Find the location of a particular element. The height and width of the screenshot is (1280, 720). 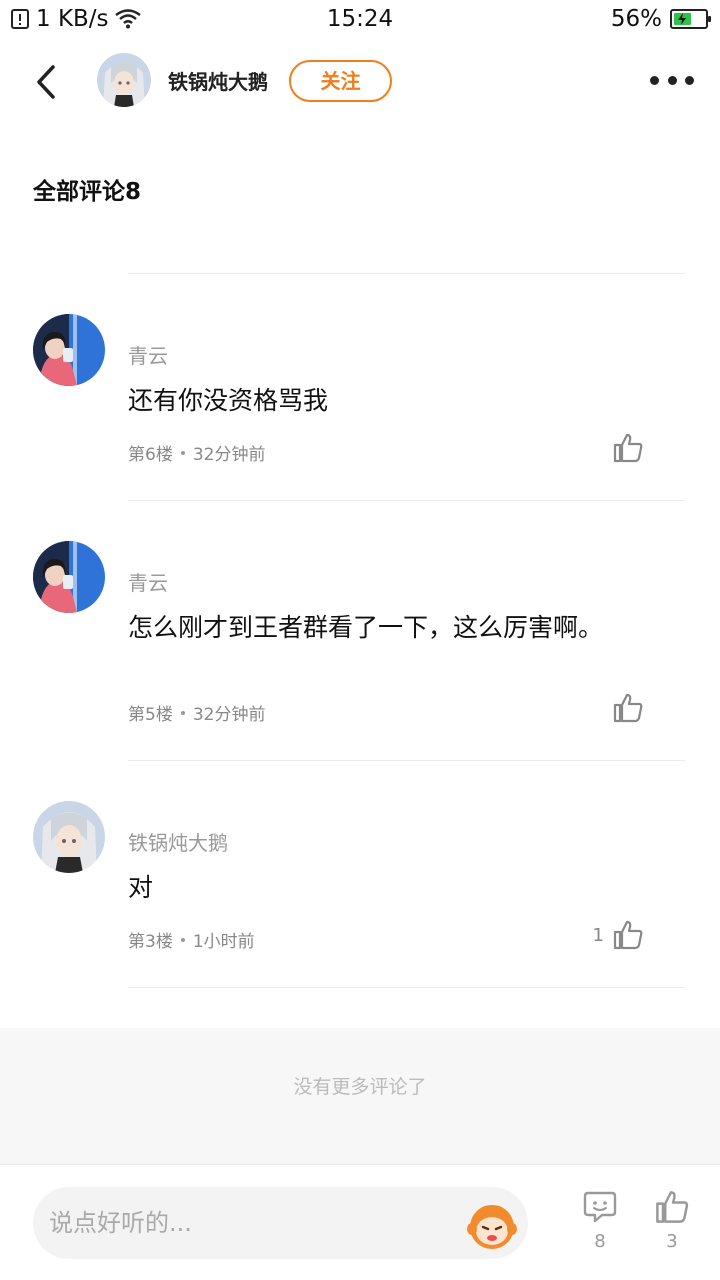

top-header: 铁锅炖大鹅 关注 is located at coordinates (360, 82).